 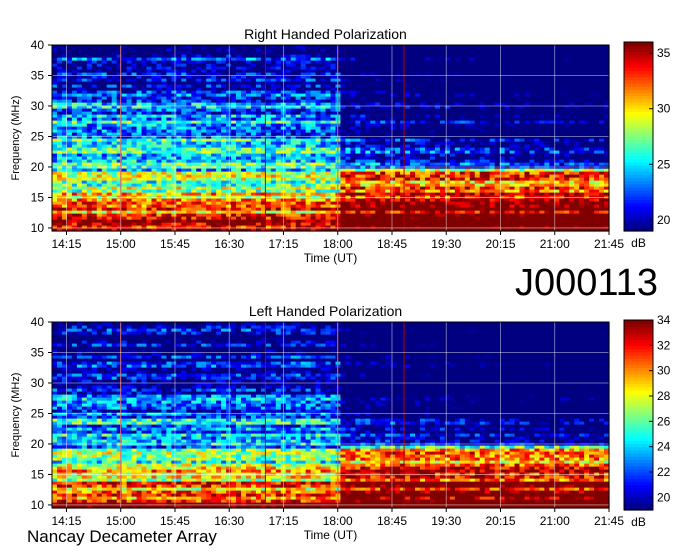 What do you see at coordinates (122, 536) in the screenshot?
I see `instrument-name: Nancay Decameter Array` at bounding box center [122, 536].